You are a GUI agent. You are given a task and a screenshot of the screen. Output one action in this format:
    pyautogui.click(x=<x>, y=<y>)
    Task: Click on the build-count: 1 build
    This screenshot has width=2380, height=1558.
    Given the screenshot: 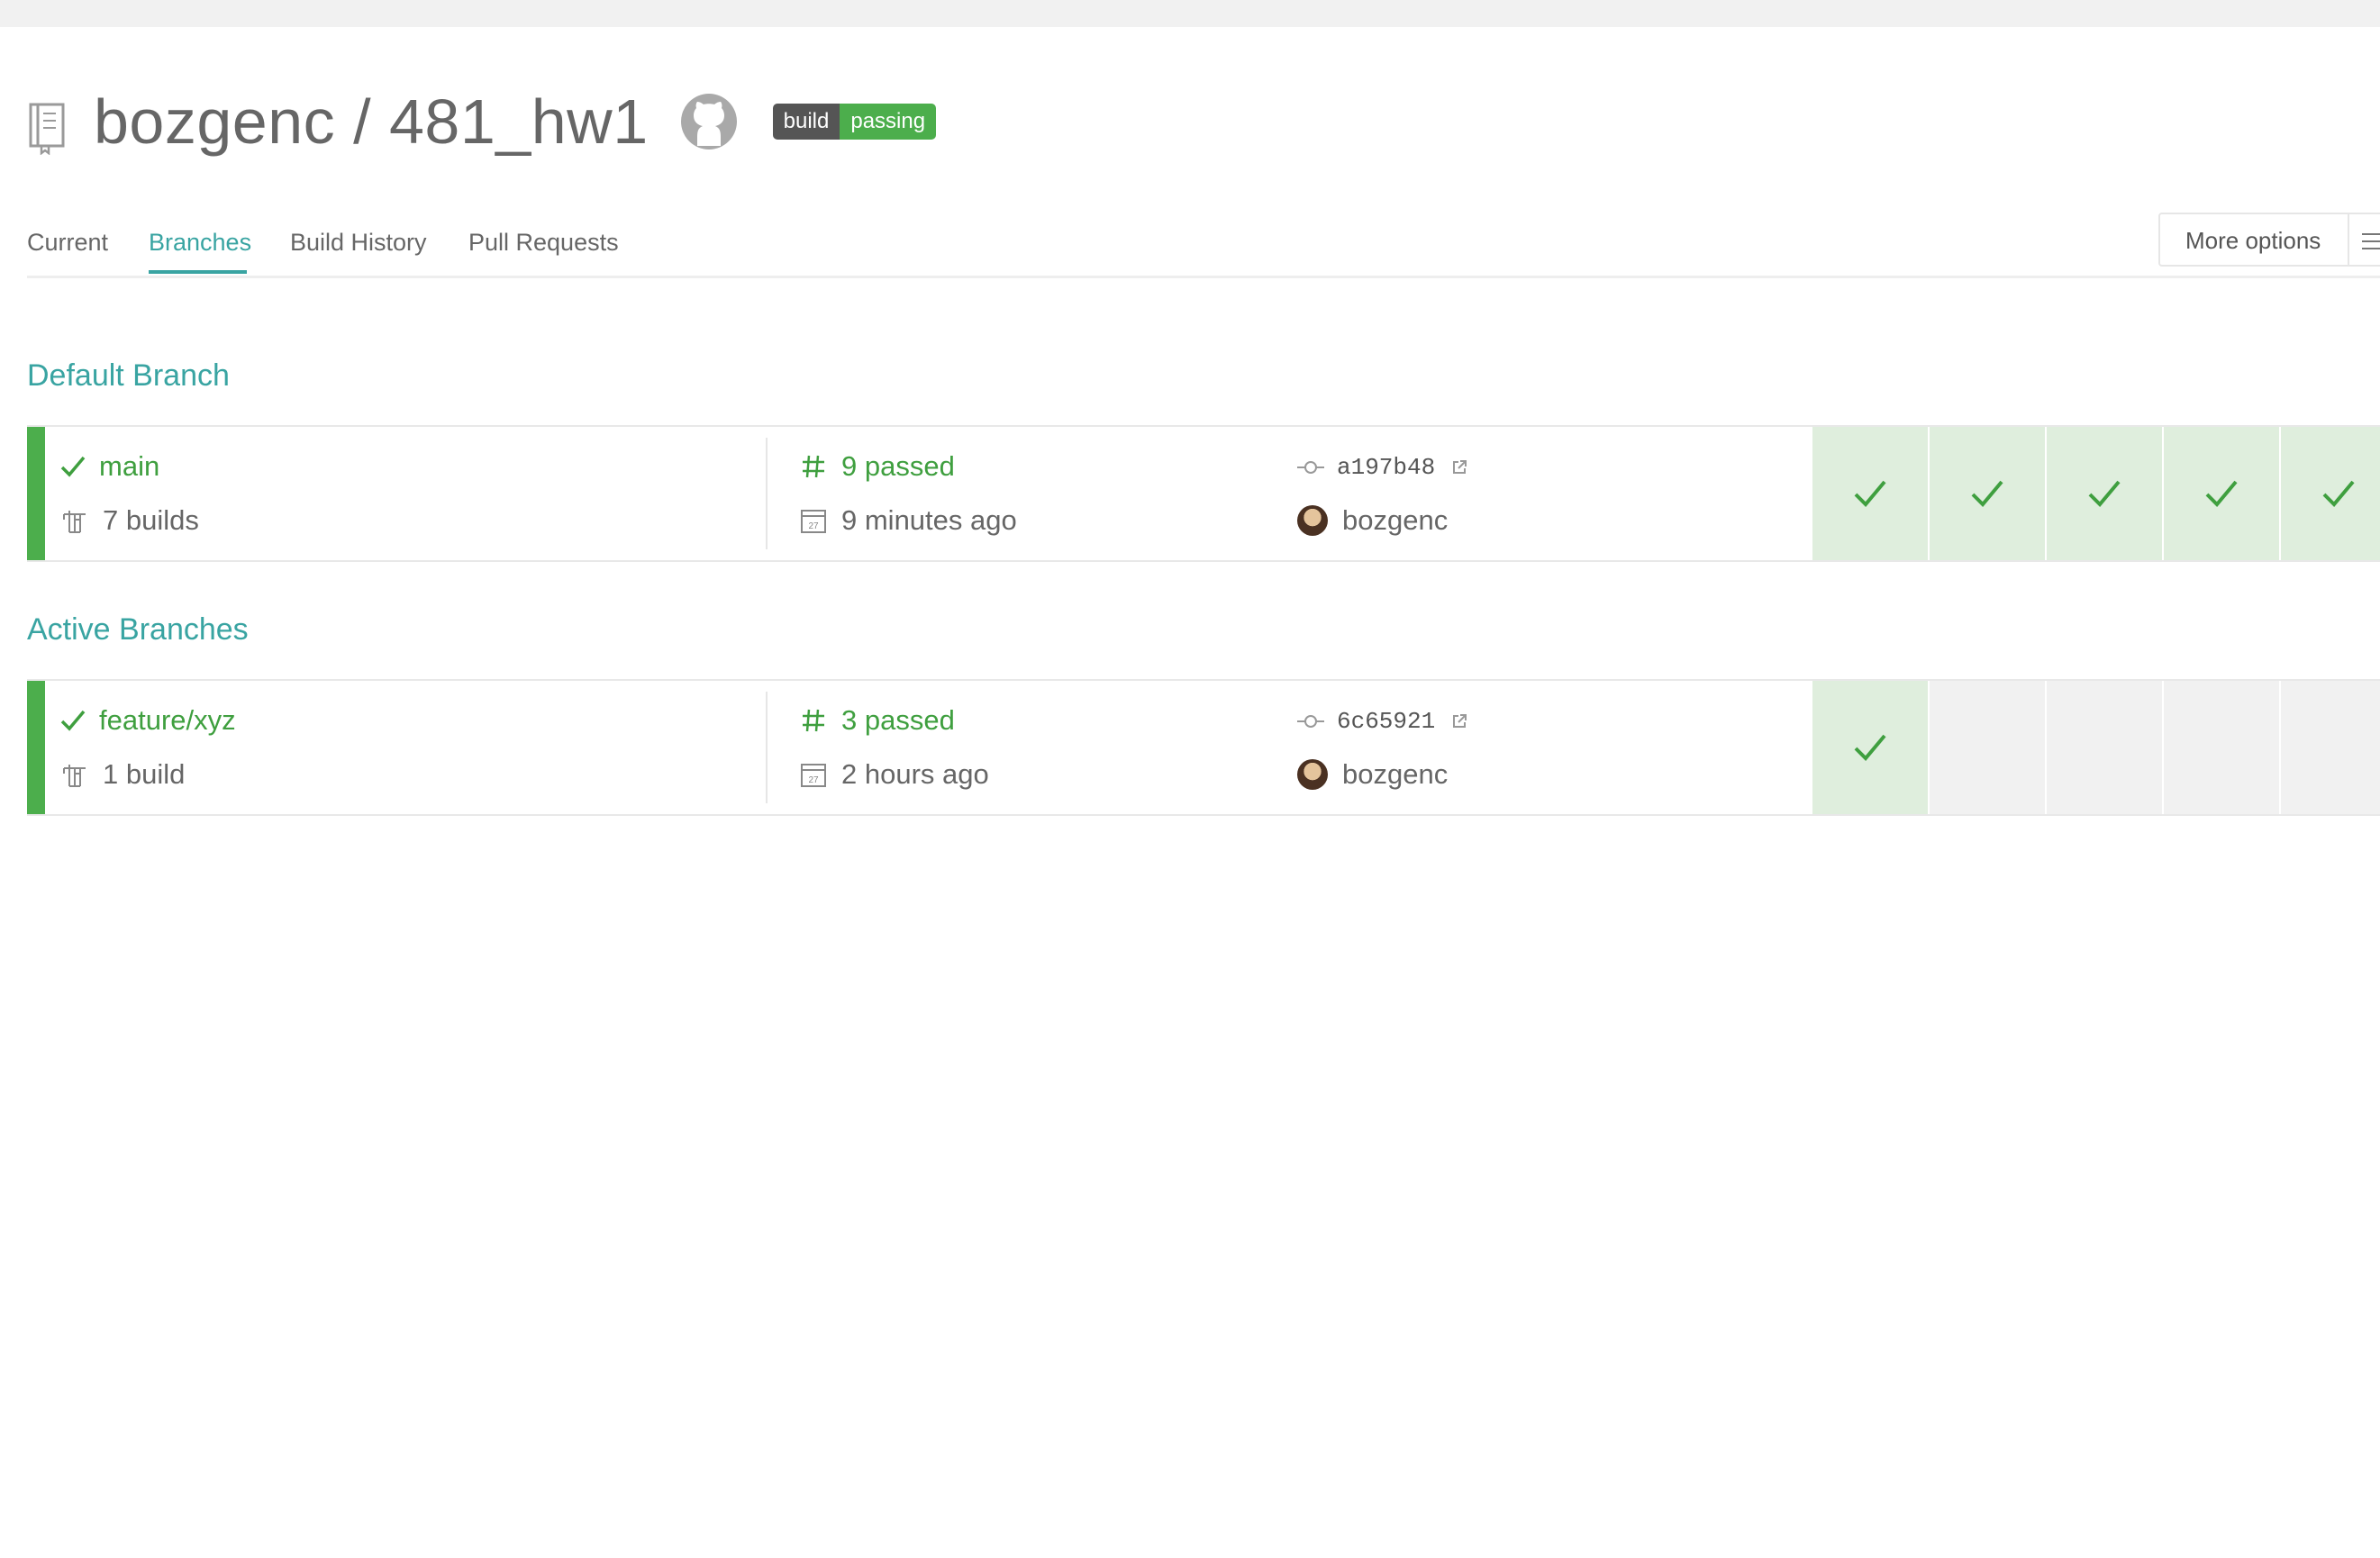 What is the action you would take?
    pyautogui.click(x=145, y=774)
    